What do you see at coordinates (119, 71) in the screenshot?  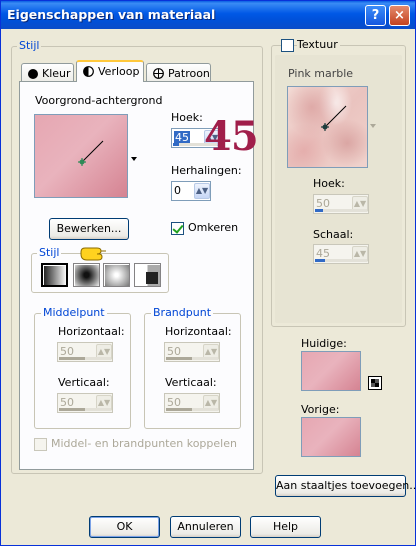 I see `tab-verloop-label: Verloop` at bounding box center [119, 71].